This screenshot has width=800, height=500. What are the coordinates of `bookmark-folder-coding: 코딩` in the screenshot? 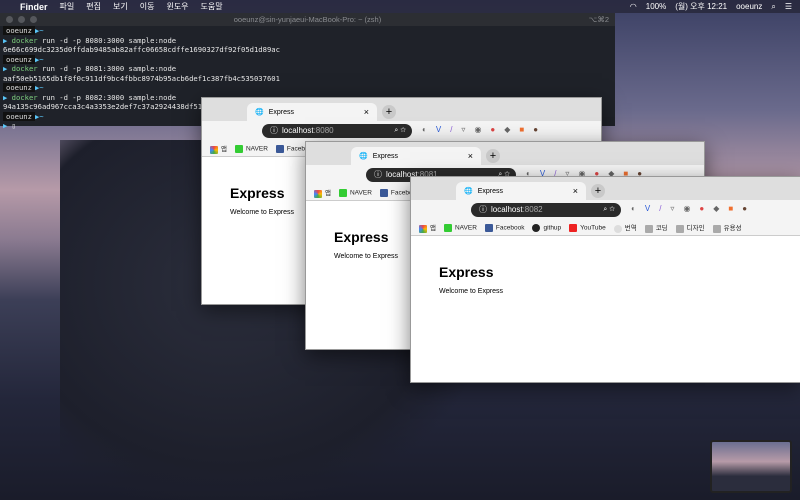 It's located at (656, 227).